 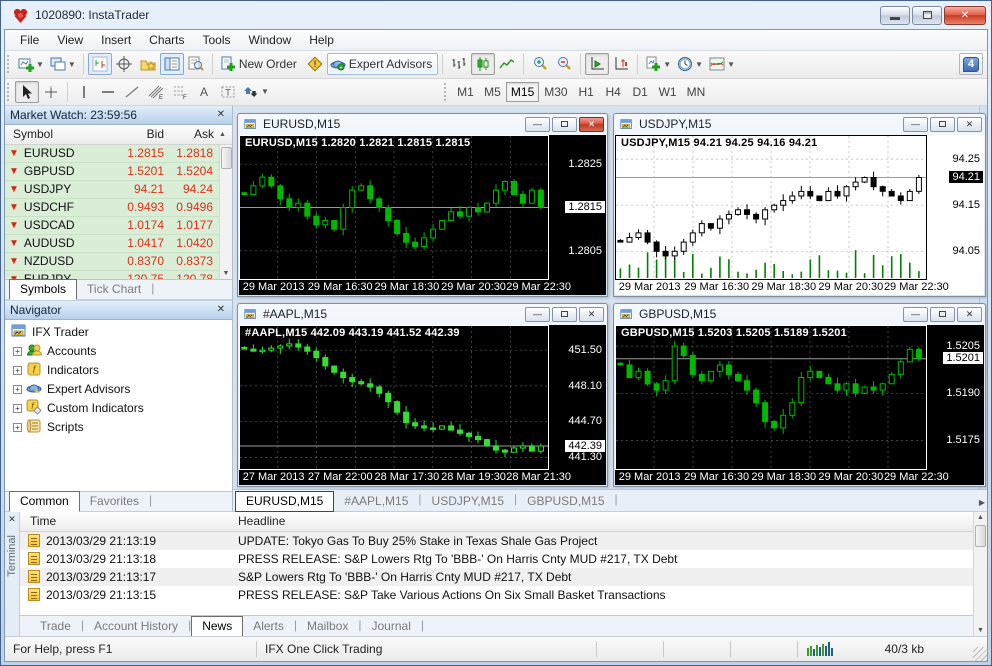 I want to click on market-watch-row: ▼ NZDUSD 0.8370 0.8373, so click(x=112, y=262).